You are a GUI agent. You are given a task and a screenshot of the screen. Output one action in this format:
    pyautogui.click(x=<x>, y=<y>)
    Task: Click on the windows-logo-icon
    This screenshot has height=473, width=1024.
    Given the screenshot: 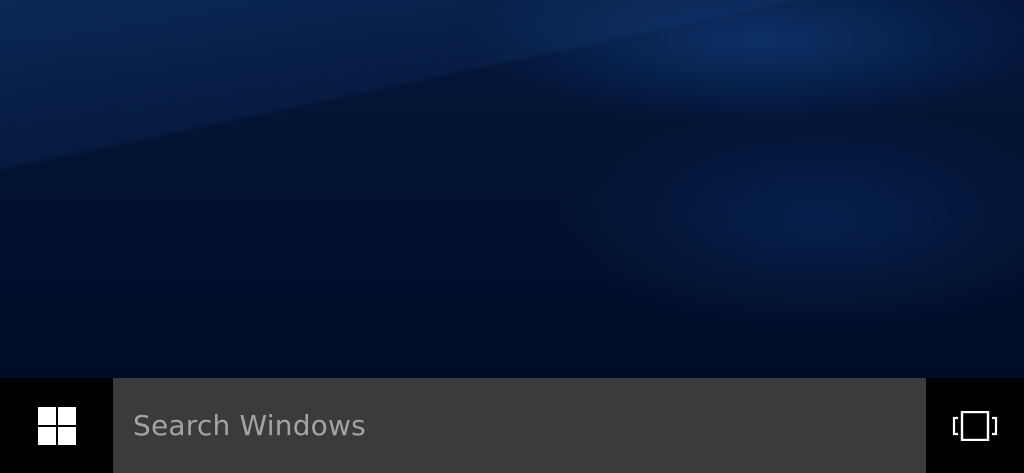 What is the action you would take?
    pyautogui.click(x=56, y=425)
    